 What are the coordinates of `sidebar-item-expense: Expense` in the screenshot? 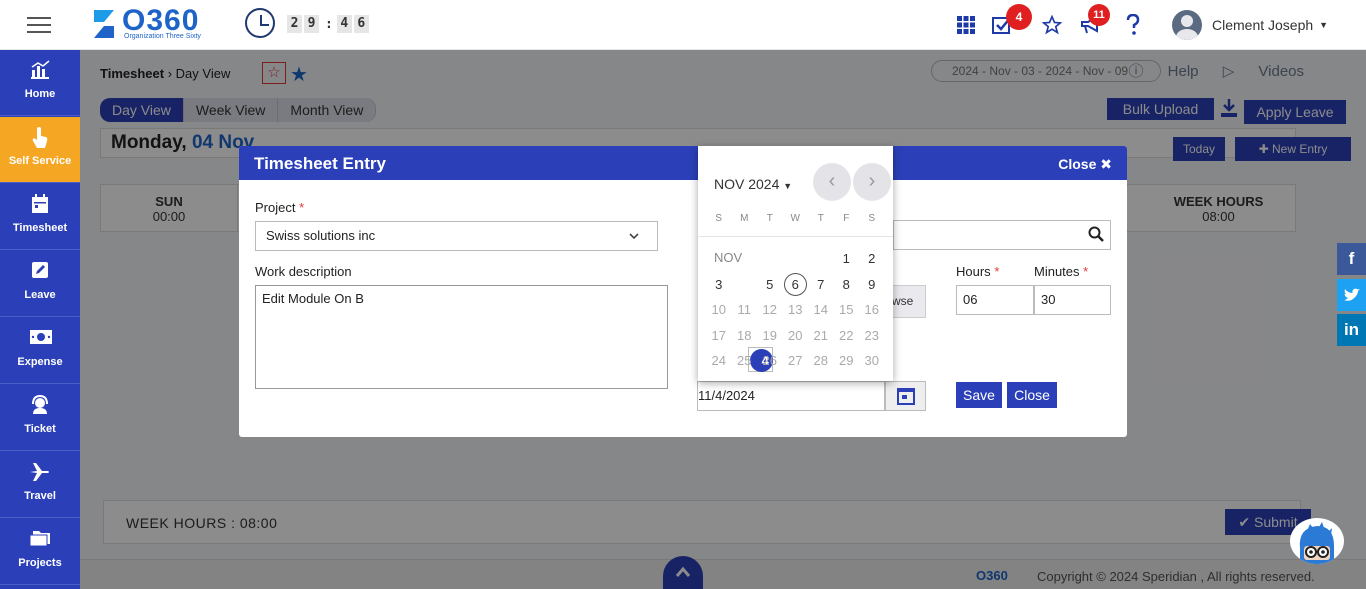 It's located at (40, 351).